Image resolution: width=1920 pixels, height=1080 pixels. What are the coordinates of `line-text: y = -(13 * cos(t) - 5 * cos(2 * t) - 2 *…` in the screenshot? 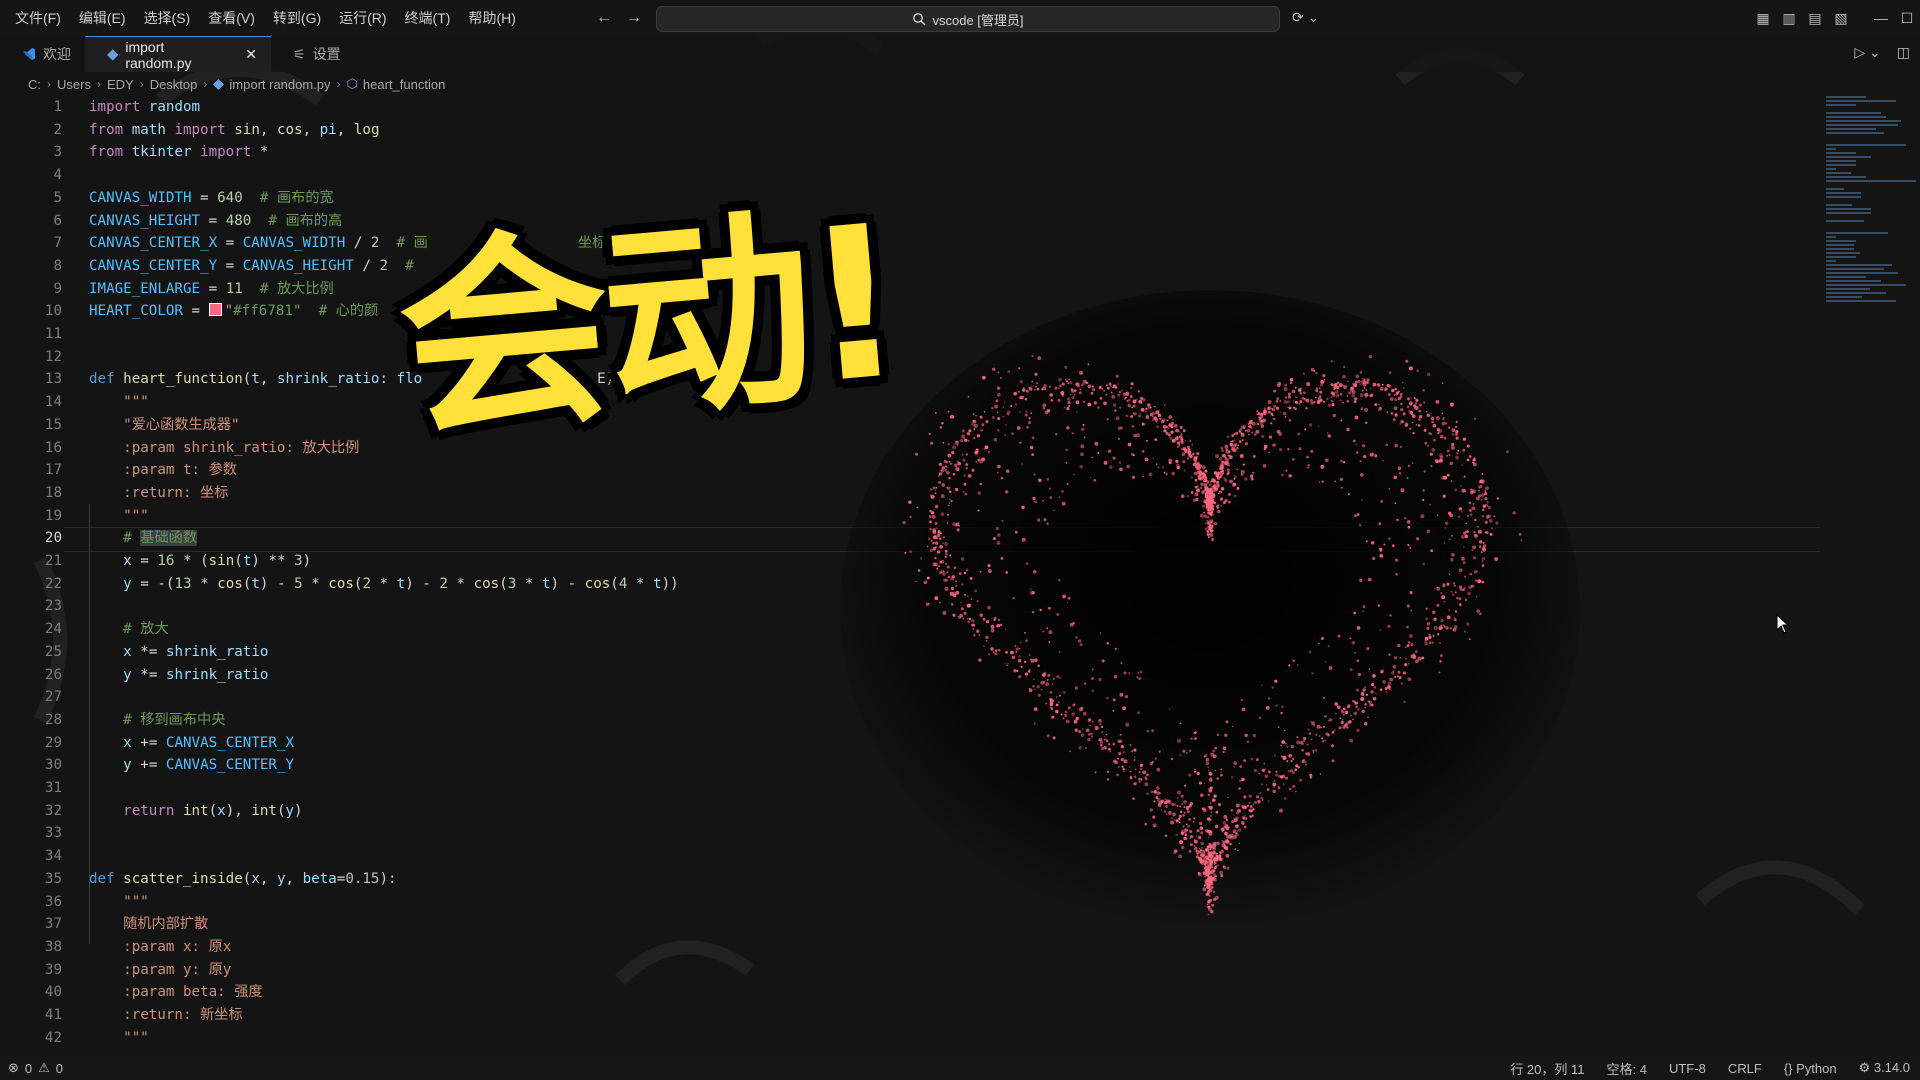 It's located at (401, 583).